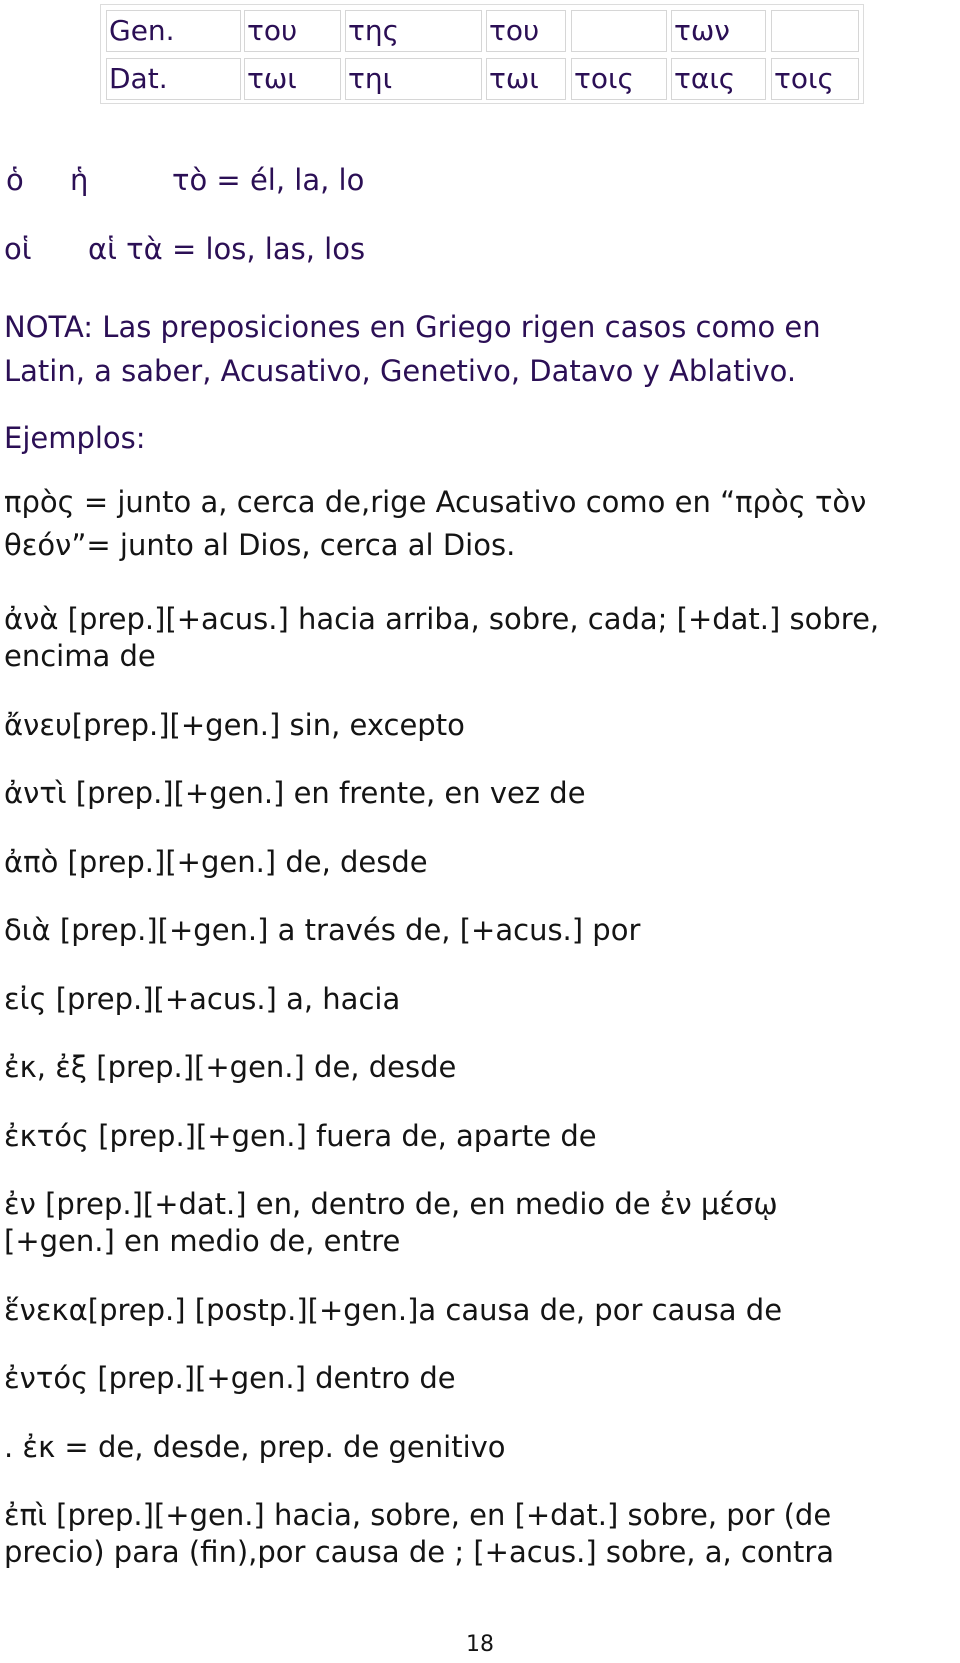 Image resolution: width=960 pixels, height=1663 pixels. Describe the element at coordinates (268, 180) in the screenshot. I see `article-singular-neut: τὸ = él, la, lo` at that location.